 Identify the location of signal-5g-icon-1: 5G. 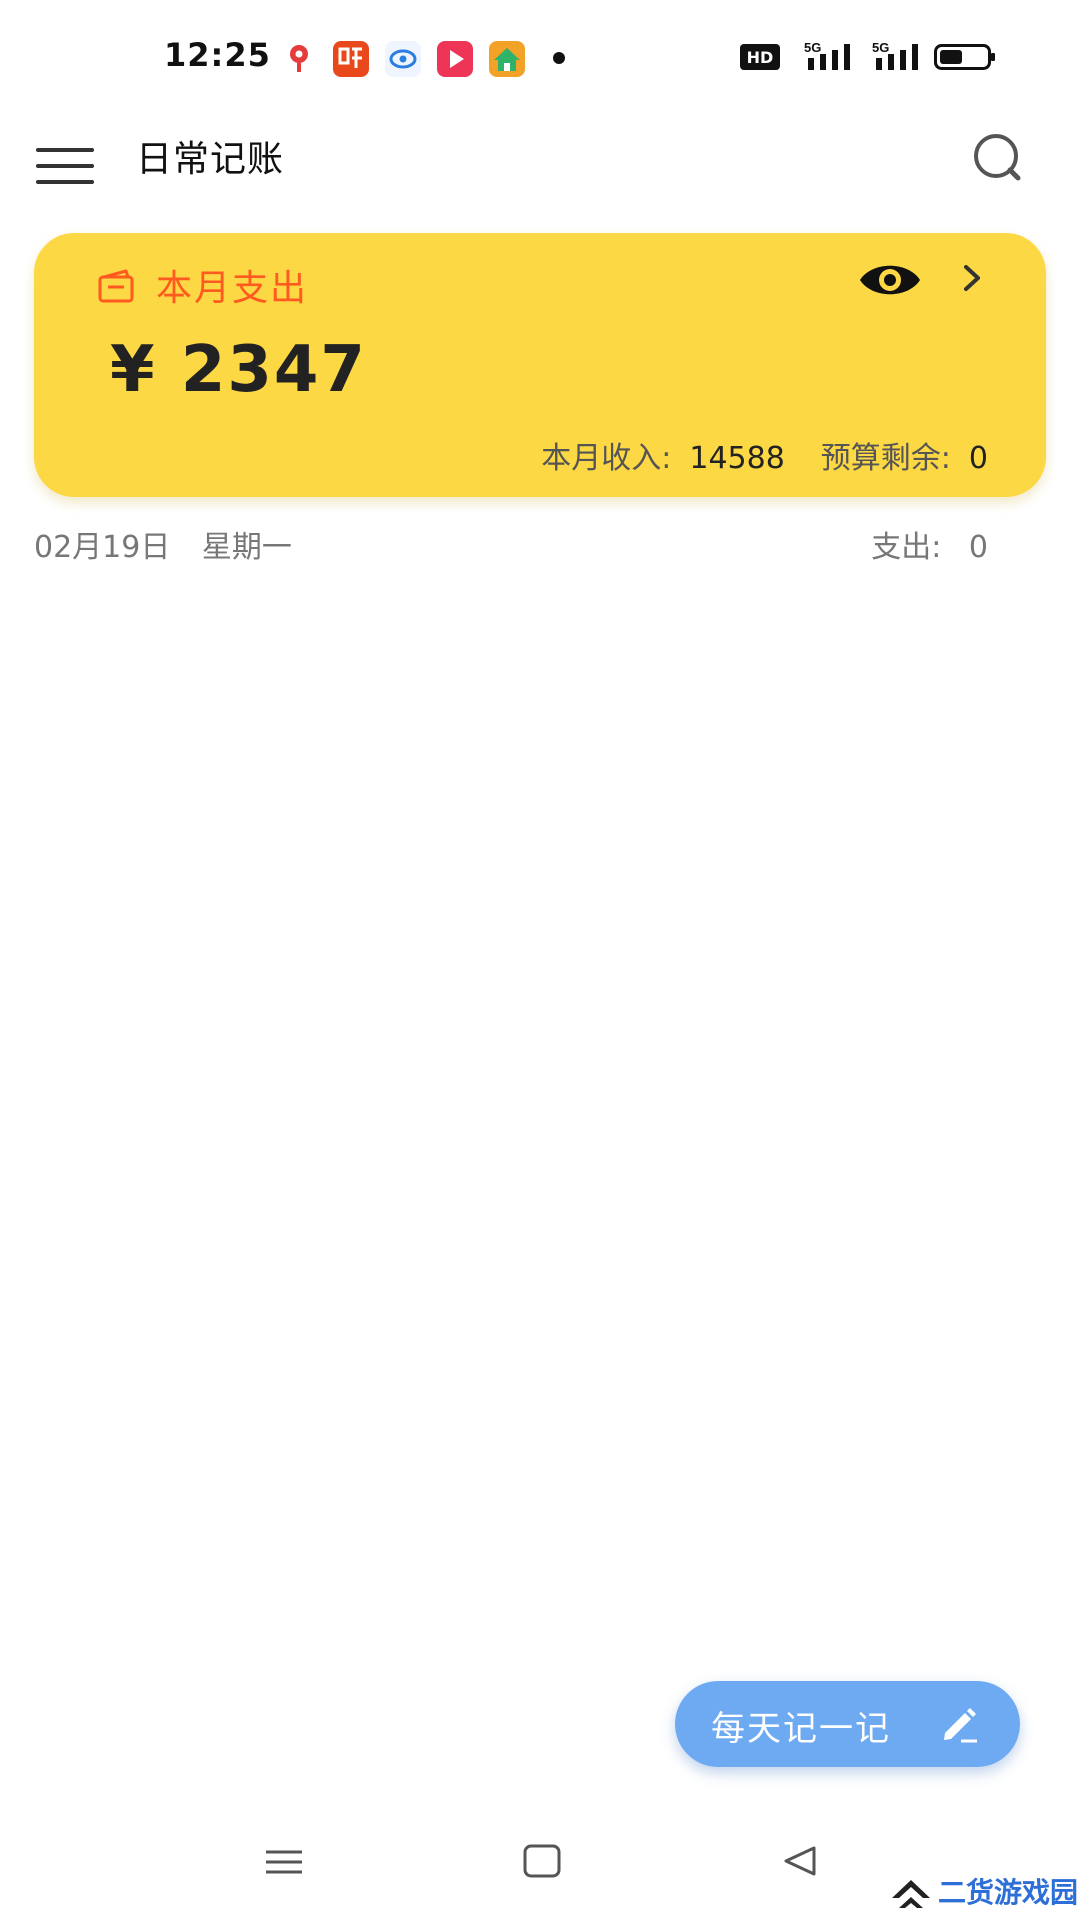
(827, 55).